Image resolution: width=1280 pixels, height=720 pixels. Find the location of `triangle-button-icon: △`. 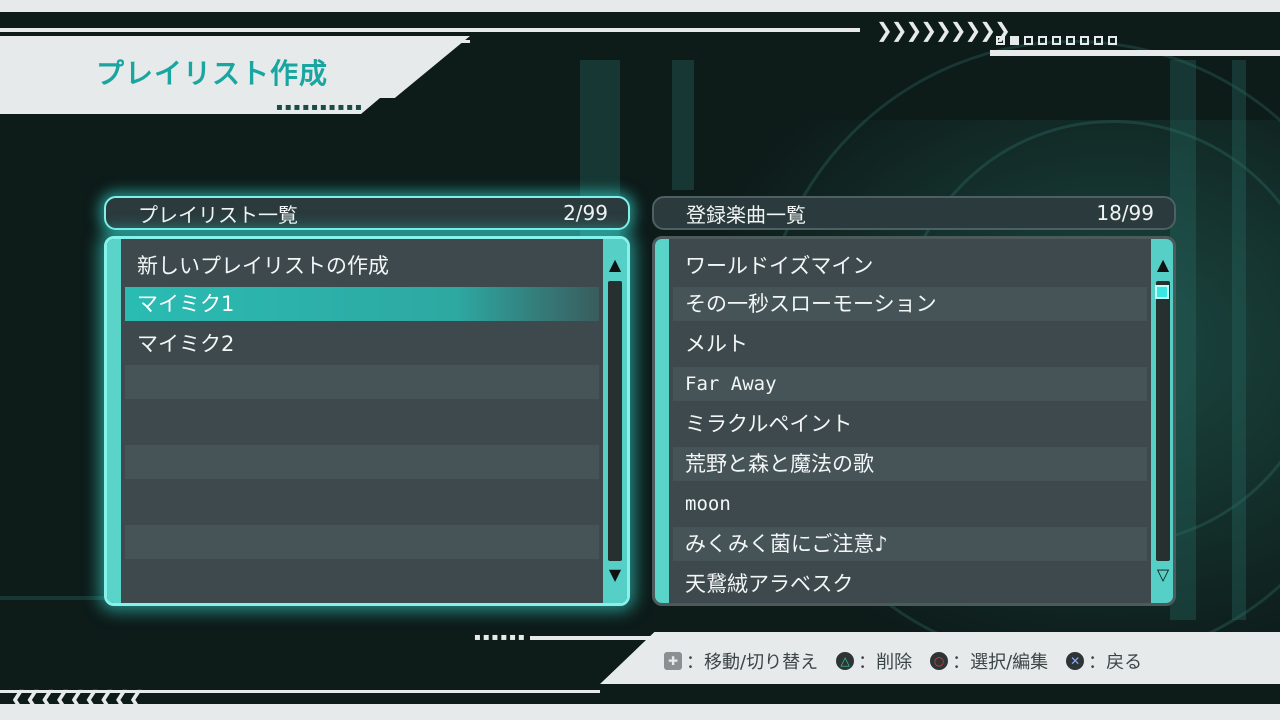

triangle-button-icon: △ is located at coordinates (845, 661).